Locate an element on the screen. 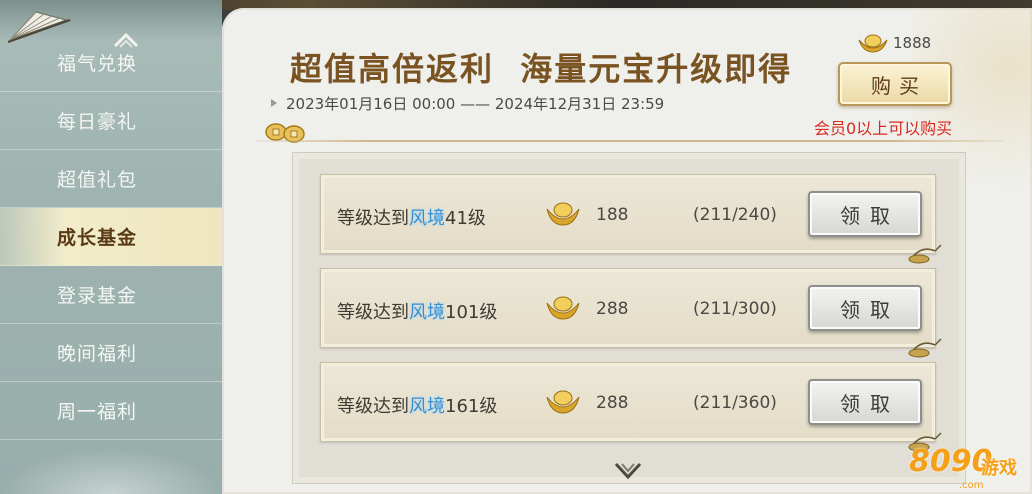 This screenshot has width=1032, height=494. reward-condition: 等级达到风境161级 is located at coordinates (417, 406).